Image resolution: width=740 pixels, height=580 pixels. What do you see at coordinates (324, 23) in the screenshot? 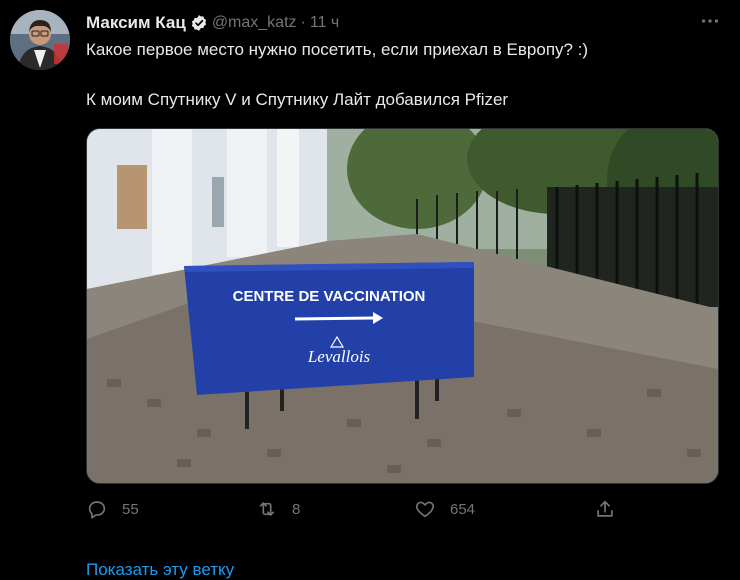
I see `tweet-timestamp: 11 ч` at bounding box center [324, 23].